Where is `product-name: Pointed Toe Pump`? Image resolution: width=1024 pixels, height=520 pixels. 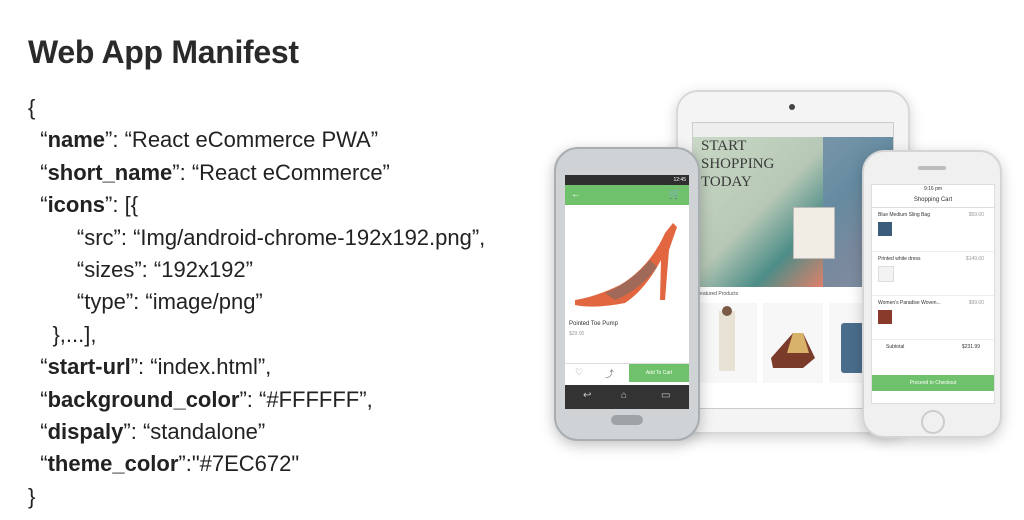 product-name: Pointed Toe Pump is located at coordinates (593, 324).